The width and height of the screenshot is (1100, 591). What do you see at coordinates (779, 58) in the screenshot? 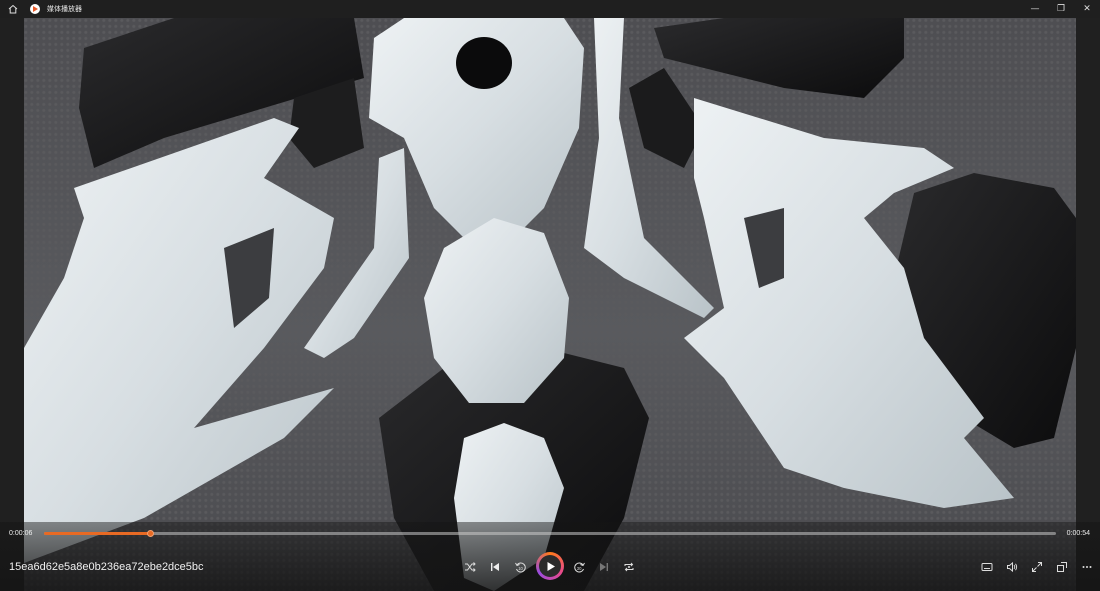
I see `black-fairing-topright` at bounding box center [779, 58].